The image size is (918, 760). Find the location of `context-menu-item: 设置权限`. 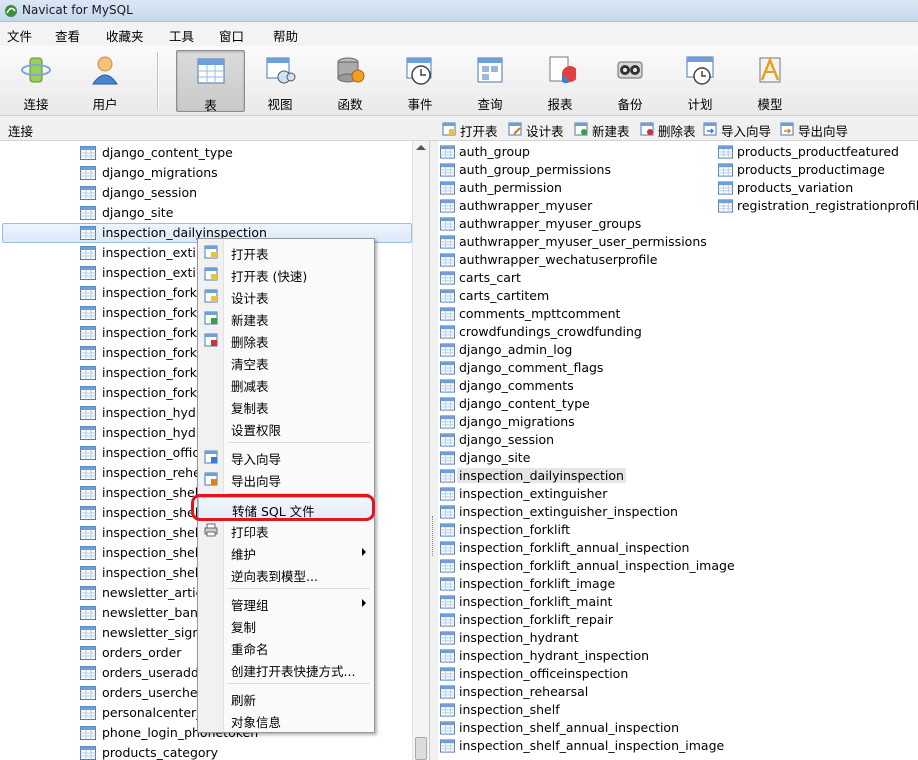

context-menu-item: 设置权限 is located at coordinates (286, 428).